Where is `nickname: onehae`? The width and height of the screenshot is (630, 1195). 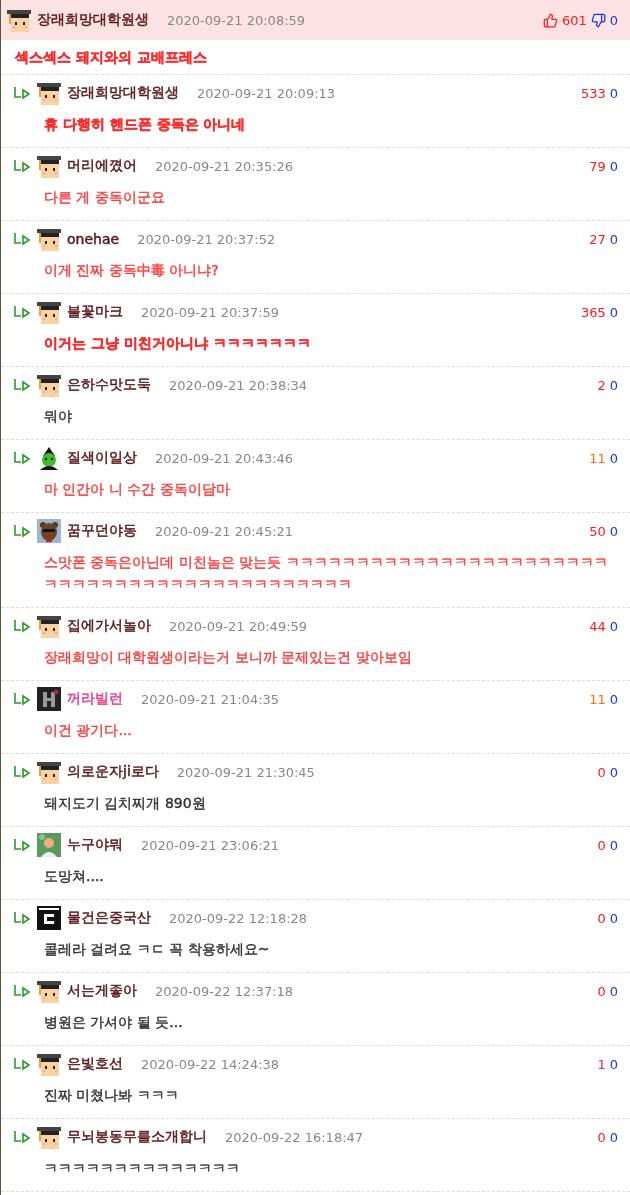 nickname: onehae is located at coordinates (93, 239).